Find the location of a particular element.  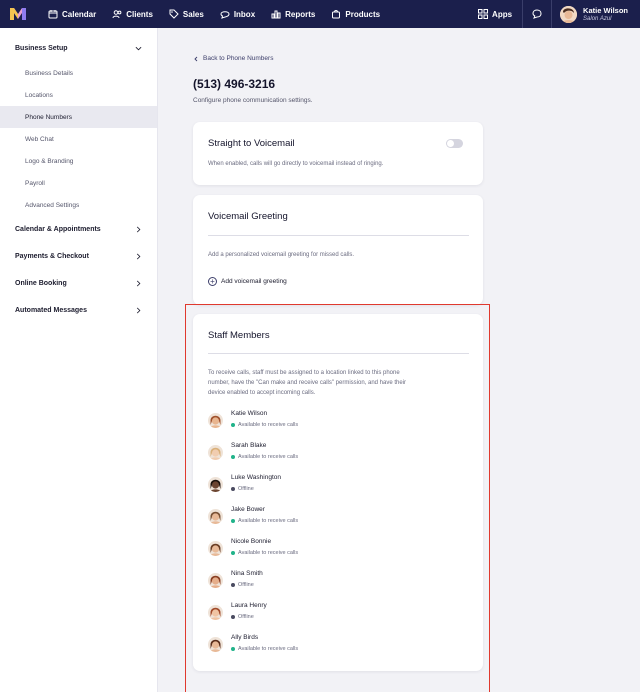

sidebar-section-payments-checkout: Payments & Checkout is located at coordinates (78, 256).